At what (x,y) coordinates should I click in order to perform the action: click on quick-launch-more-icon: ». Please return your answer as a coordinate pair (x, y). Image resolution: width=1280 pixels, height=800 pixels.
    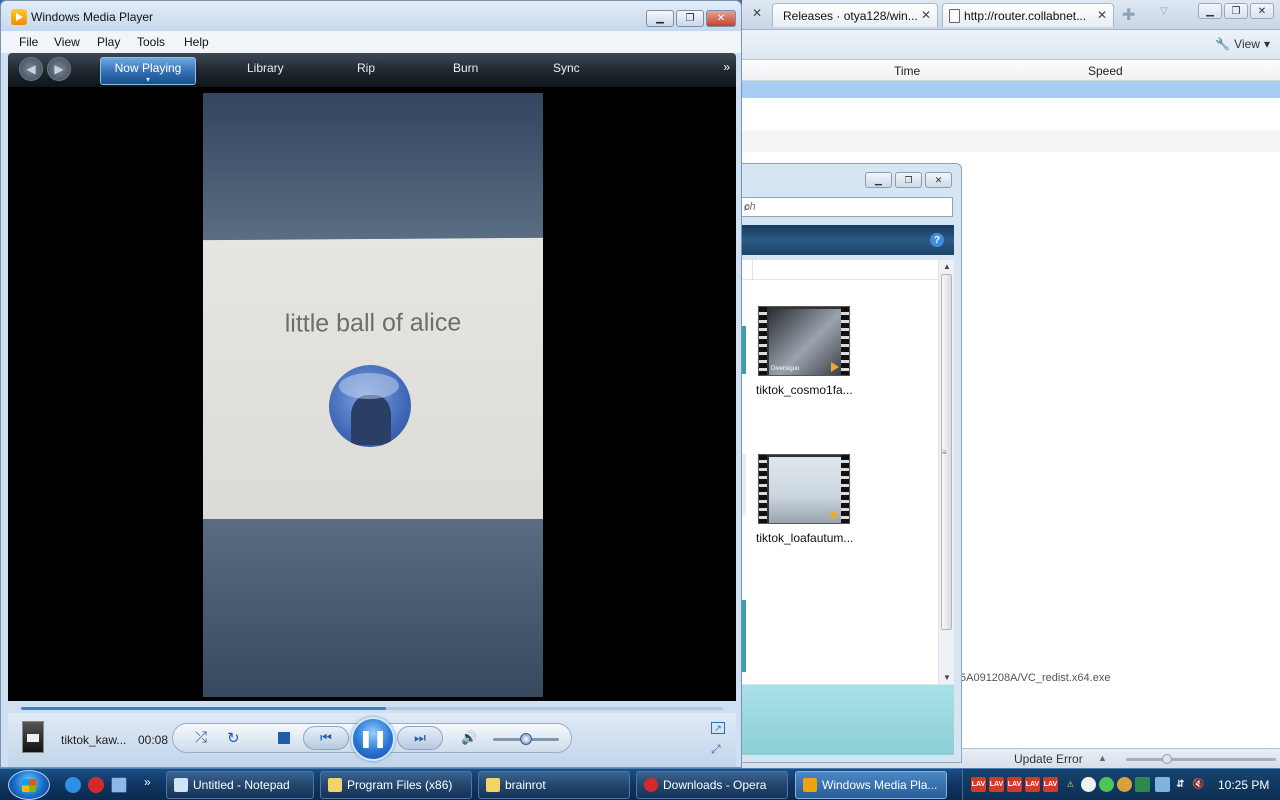
    Looking at the image, I should click on (147, 782).